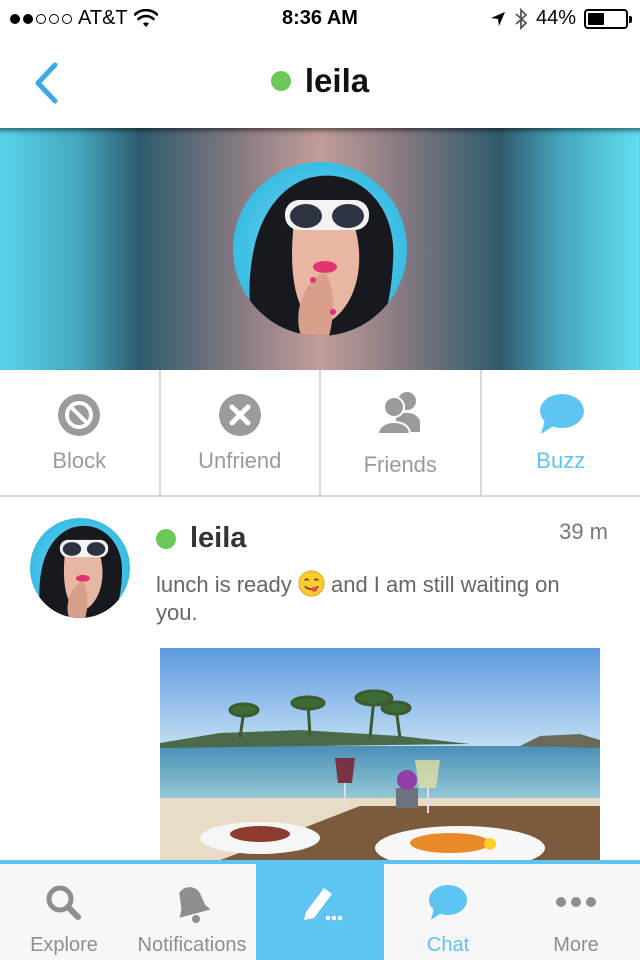 This screenshot has width=640, height=960. I want to click on profile-actions: Block Unfriend Friends Buzz, so click(320, 433).